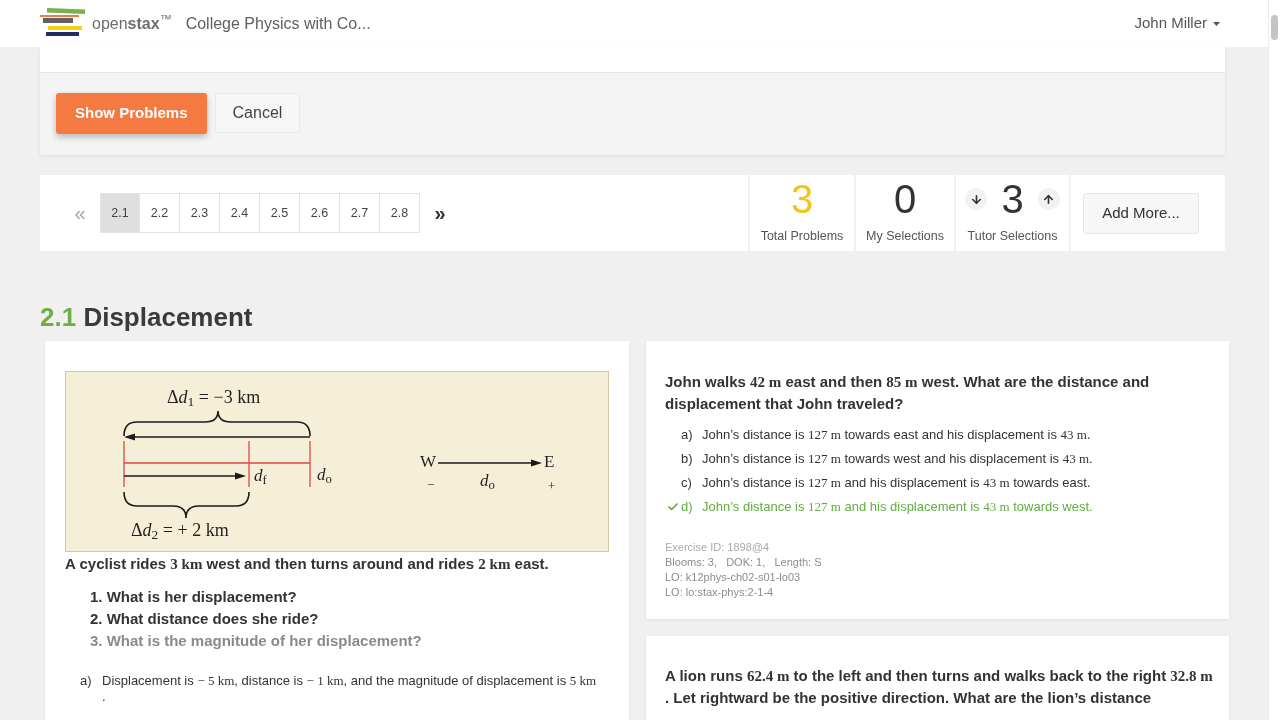  Describe the element at coordinates (687, 507) in the screenshot. I see `answer-letter: d)` at that location.